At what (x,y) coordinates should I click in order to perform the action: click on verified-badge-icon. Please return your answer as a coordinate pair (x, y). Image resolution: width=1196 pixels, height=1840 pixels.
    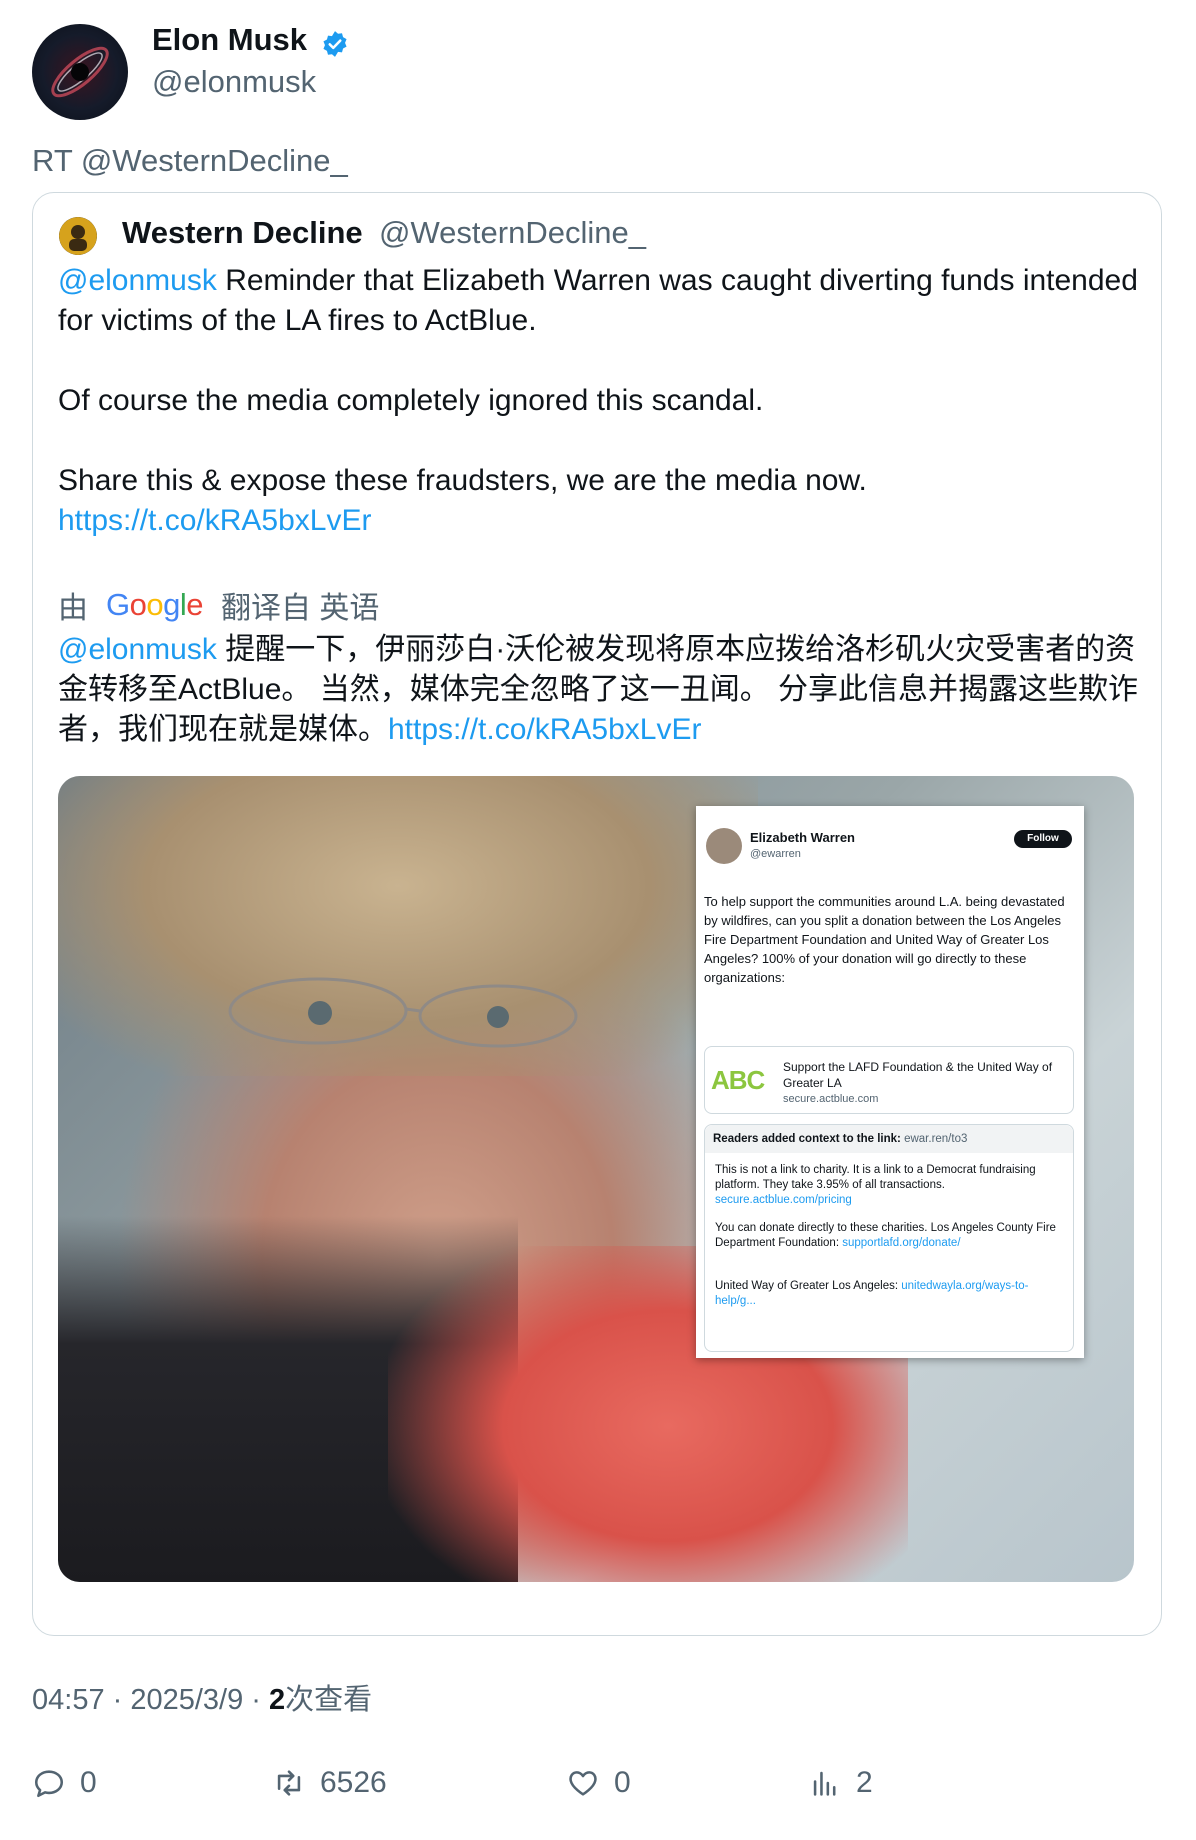
    Looking at the image, I should click on (335, 44).